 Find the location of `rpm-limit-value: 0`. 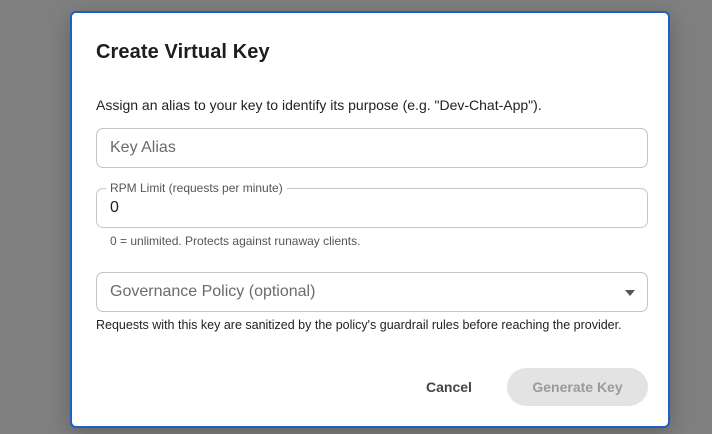

rpm-limit-value: 0 is located at coordinates (114, 207).